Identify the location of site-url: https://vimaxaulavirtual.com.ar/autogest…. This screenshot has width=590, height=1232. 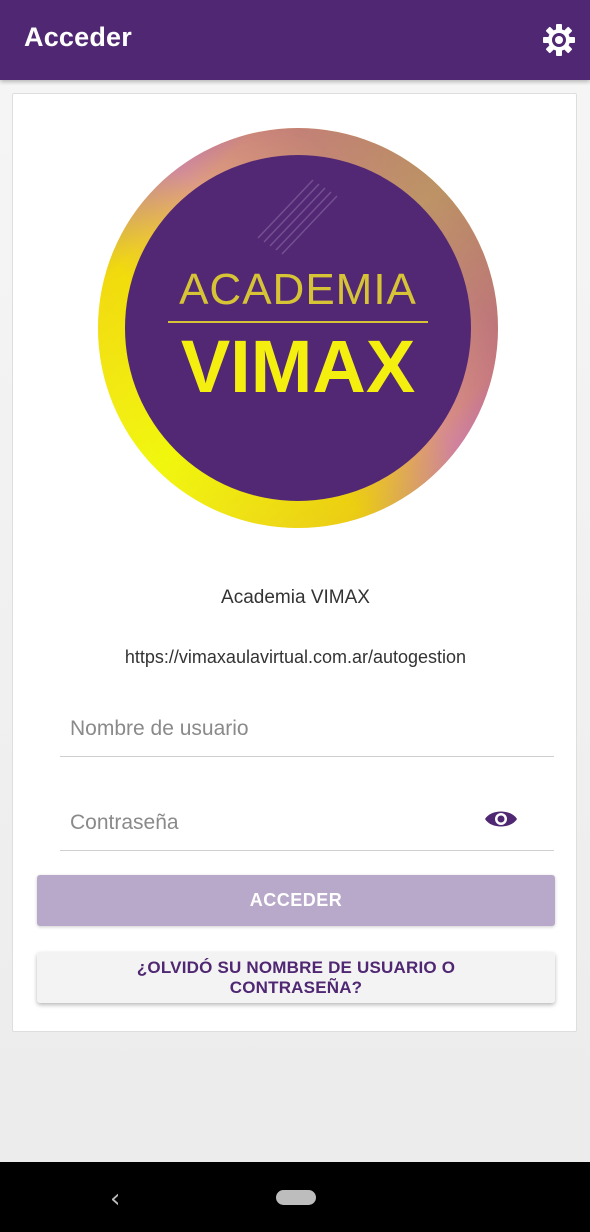
(295, 657).